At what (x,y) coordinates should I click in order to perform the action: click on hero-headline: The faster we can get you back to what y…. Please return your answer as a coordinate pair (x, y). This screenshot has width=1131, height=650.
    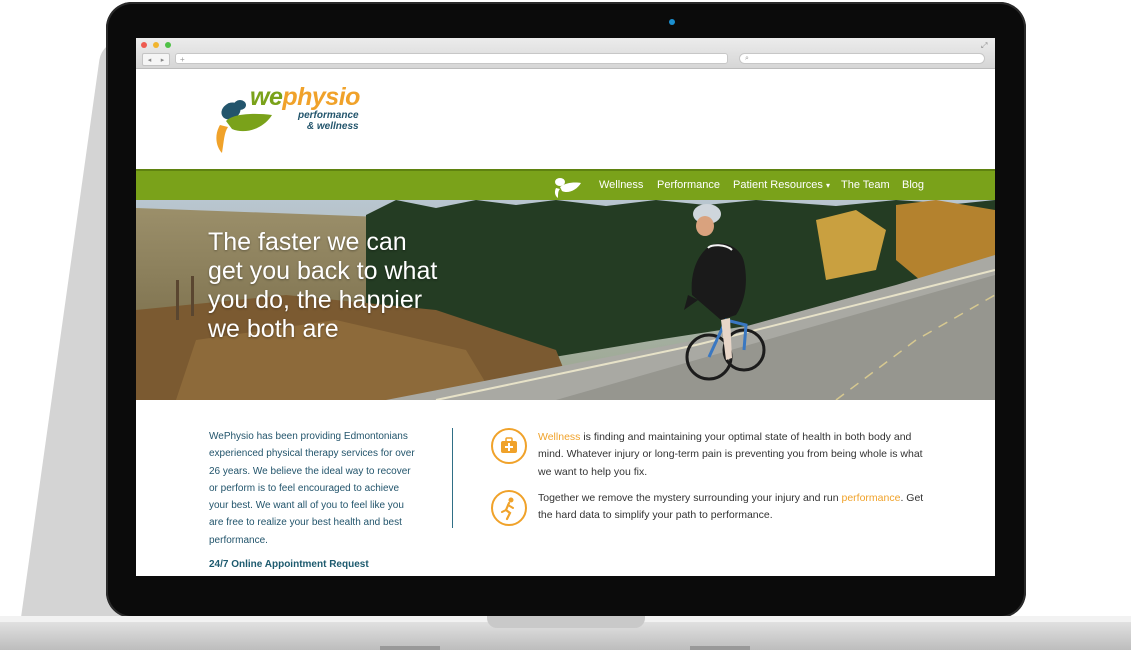
    Looking at the image, I should click on (323, 285).